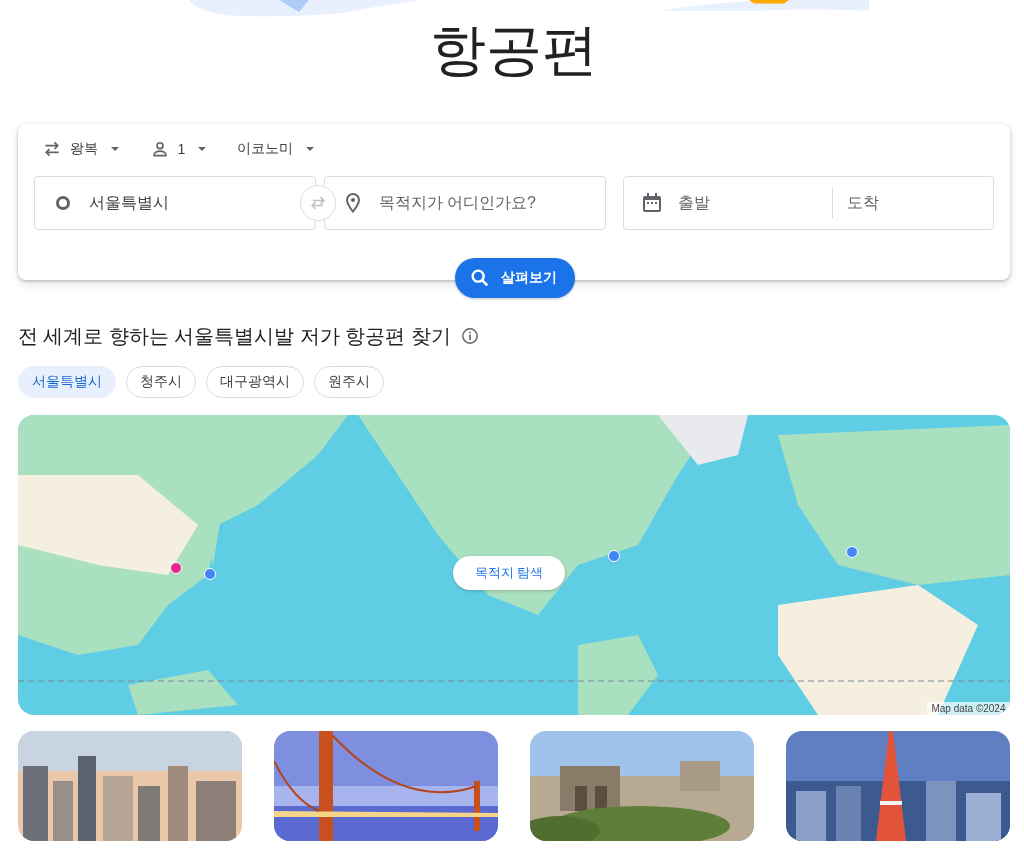 This screenshot has width=1024, height=848. Describe the element at coordinates (464, 203) in the screenshot. I see `destination-field: 목적지가 어디인가요?` at that location.